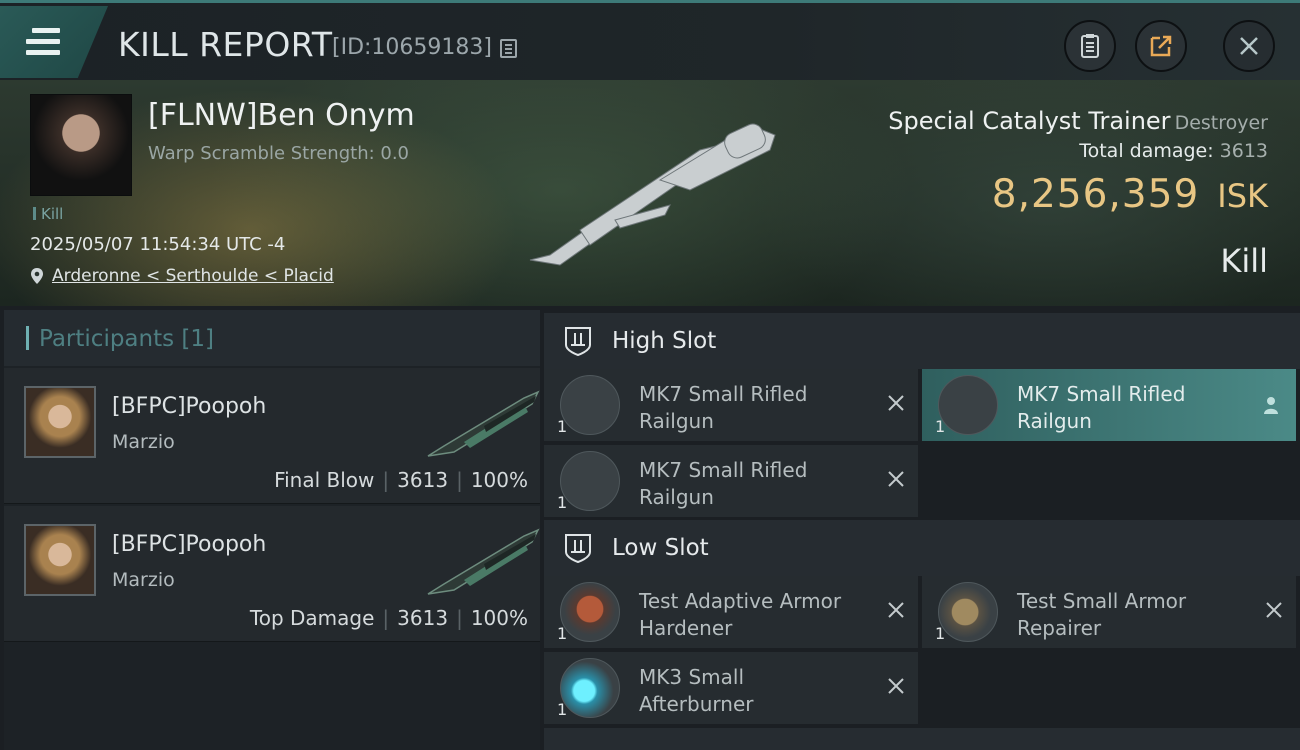  What do you see at coordinates (48, 214) in the screenshot?
I see `kill-tag: Kill` at bounding box center [48, 214].